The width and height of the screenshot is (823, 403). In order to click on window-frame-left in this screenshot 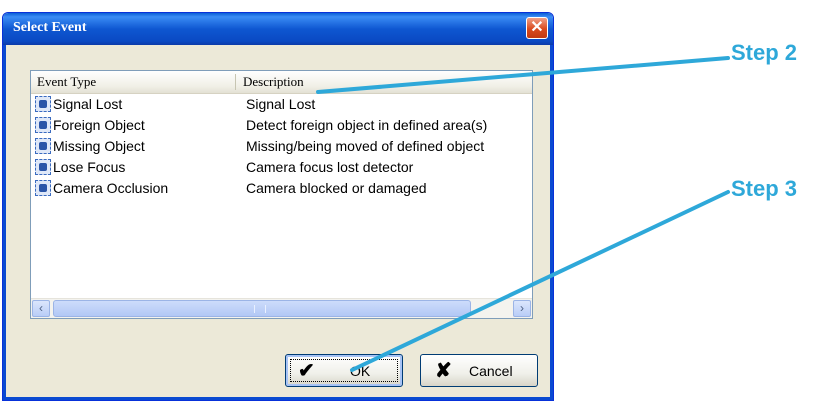, I will do `click(4, 222)`.